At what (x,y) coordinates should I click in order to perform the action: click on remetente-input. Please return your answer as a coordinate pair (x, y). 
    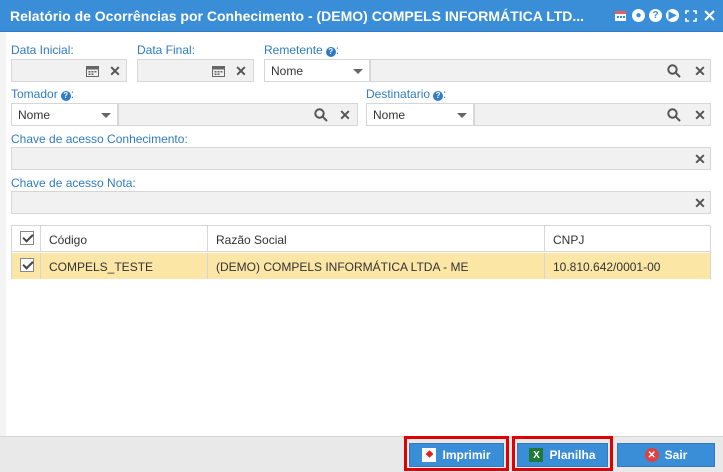
    Looking at the image, I should click on (540, 70).